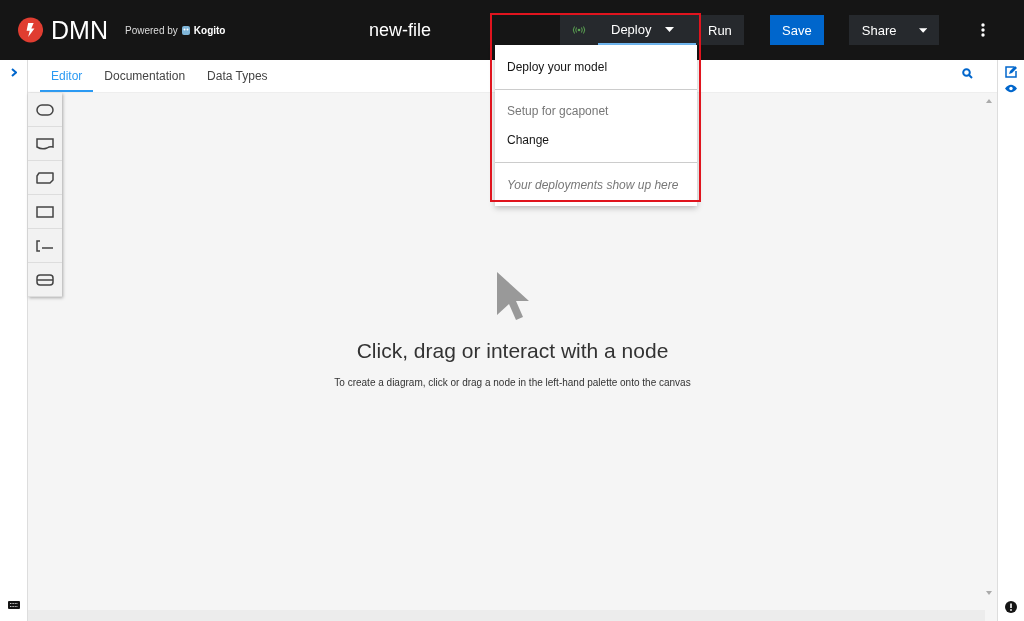  What do you see at coordinates (593, 185) in the screenshot?
I see `empty-hint: Your deployments show up here` at bounding box center [593, 185].